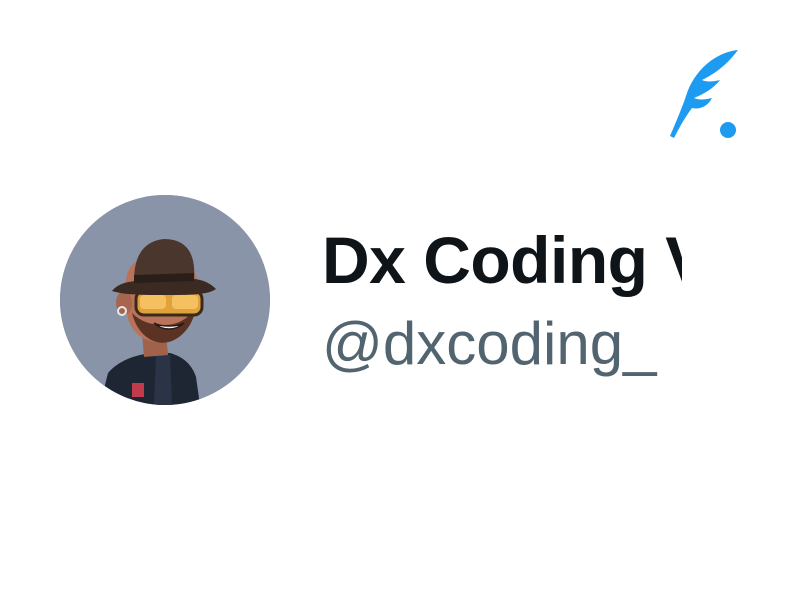 The height and width of the screenshot is (600, 800). Describe the element at coordinates (704, 94) in the screenshot. I see `quill-logo-icon` at that location.